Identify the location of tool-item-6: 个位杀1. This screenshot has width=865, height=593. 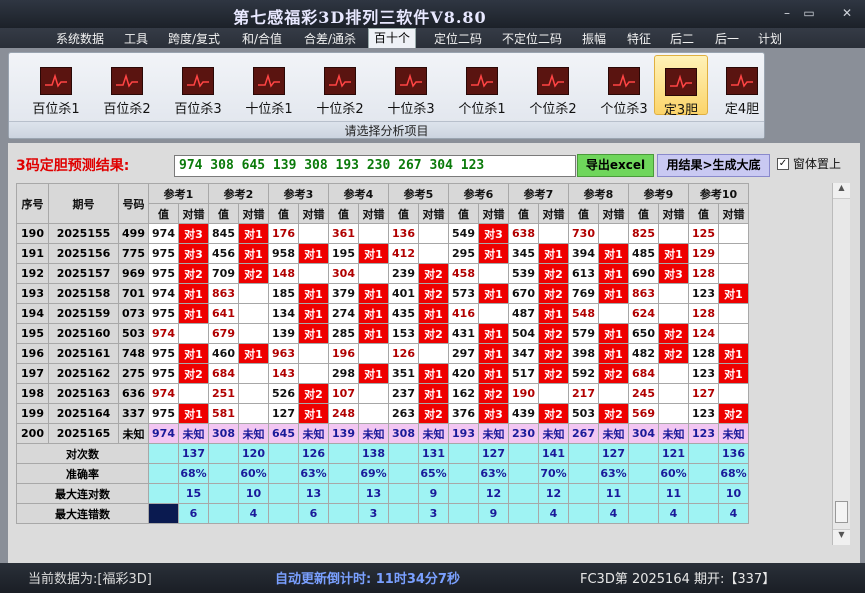
(482, 90).